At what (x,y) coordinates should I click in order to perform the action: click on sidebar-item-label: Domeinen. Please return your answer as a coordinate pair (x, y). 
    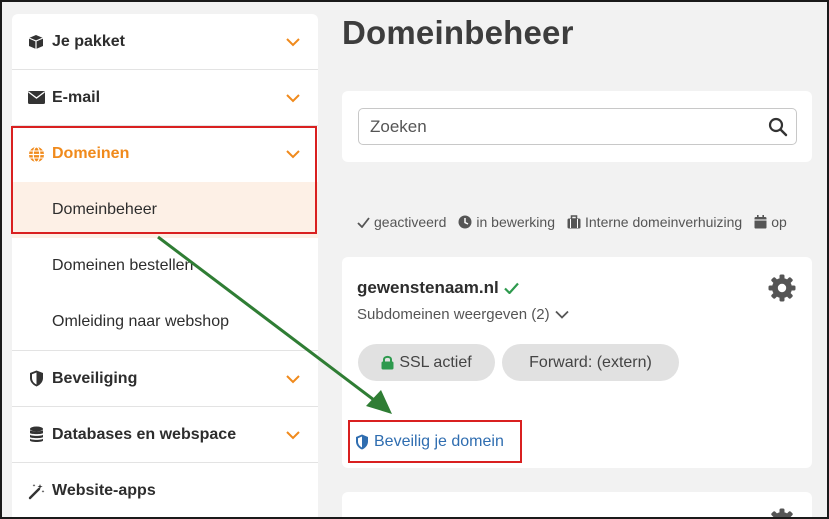
    Looking at the image, I should click on (91, 153).